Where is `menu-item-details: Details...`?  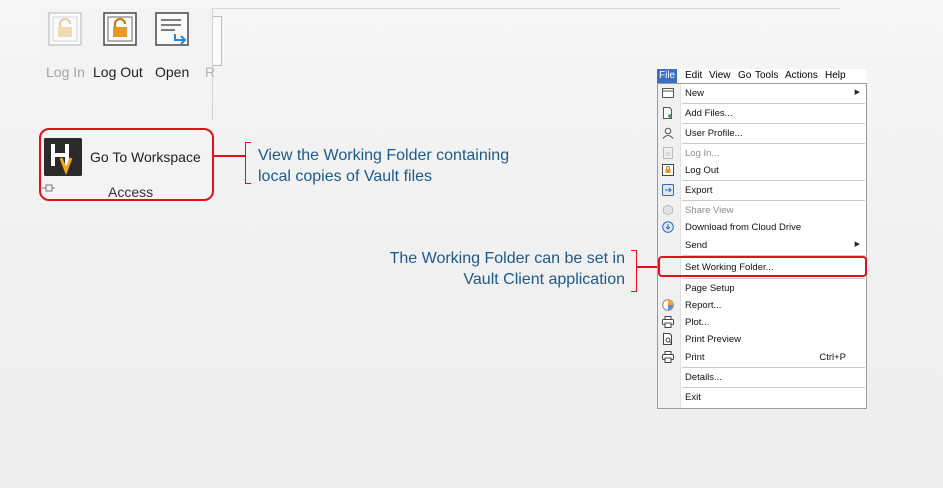
menu-item-details: Details... is located at coordinates (762, 377).